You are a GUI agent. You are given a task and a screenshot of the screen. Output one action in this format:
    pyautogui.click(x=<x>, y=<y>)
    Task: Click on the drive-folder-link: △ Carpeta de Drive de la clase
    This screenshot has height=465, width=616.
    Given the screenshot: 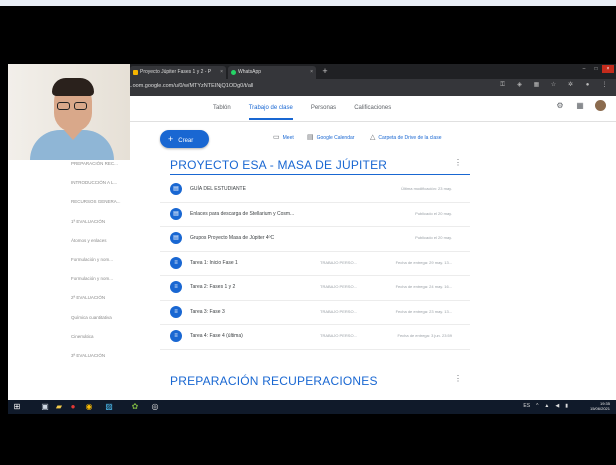 What is the action you would take?
    pyautogui.click(x=405, y=138)
    